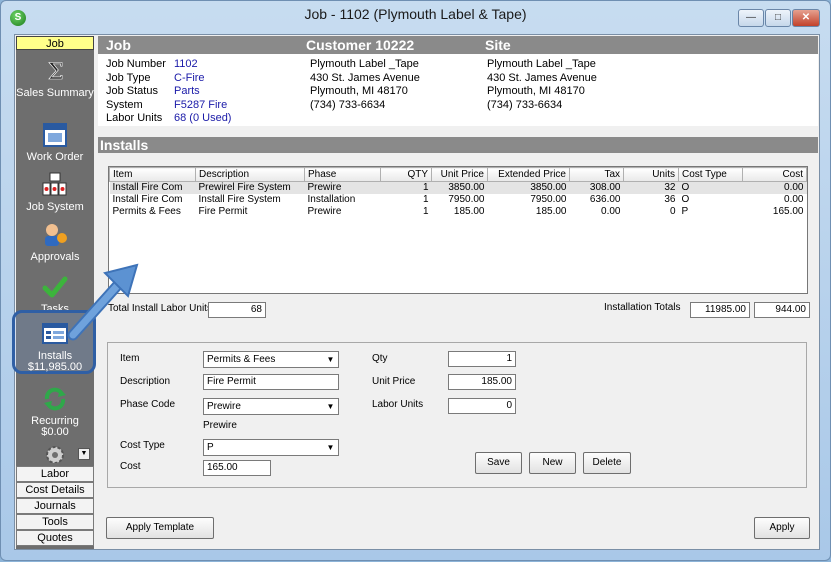 The width and height of the screenshot is (831, 562). What do you see at coordinates (55, 347) in the screenshot?
I see `sidebar-item-installs: Installs $11,985.00` at bounding box center [55, 347].